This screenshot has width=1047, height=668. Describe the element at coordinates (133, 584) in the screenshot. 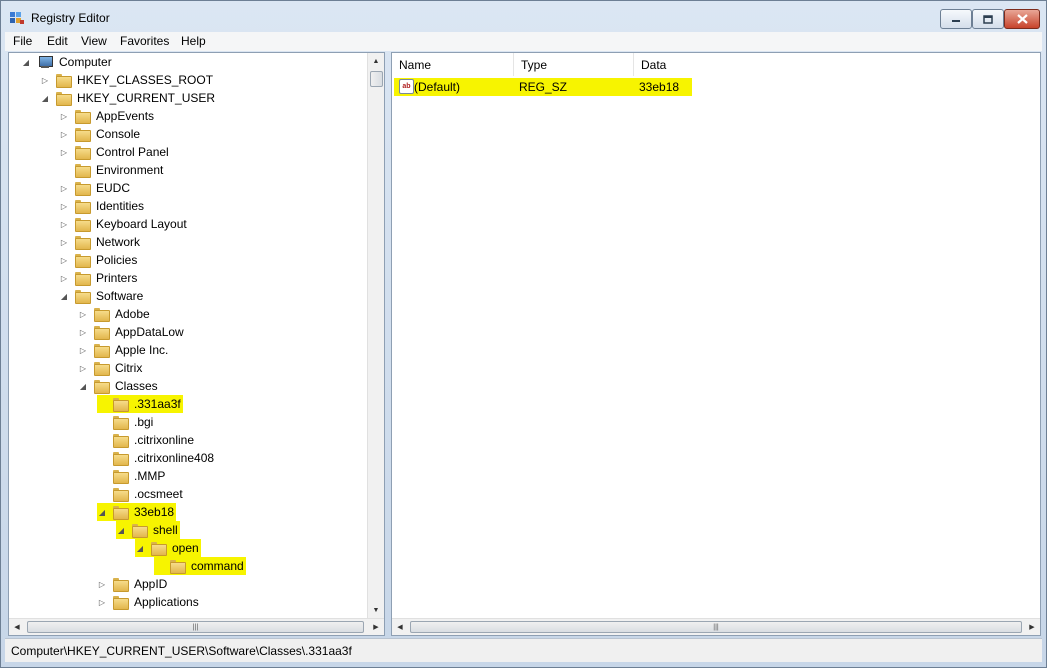

I see `tree-node: ▷ AppID` at that location.